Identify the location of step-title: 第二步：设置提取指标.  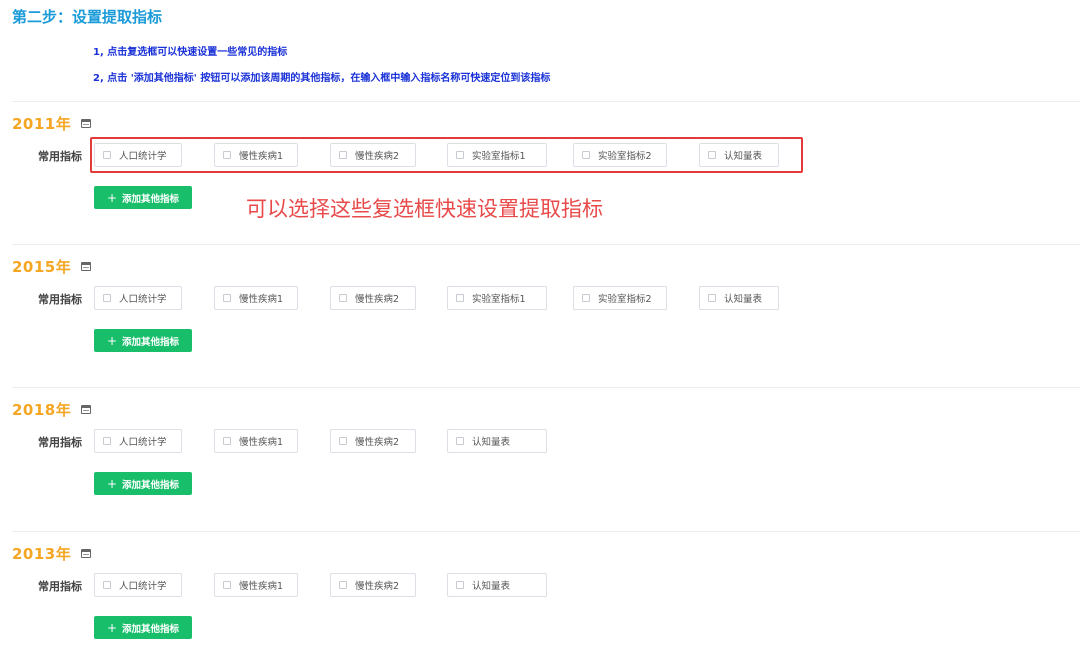
(87, 17).